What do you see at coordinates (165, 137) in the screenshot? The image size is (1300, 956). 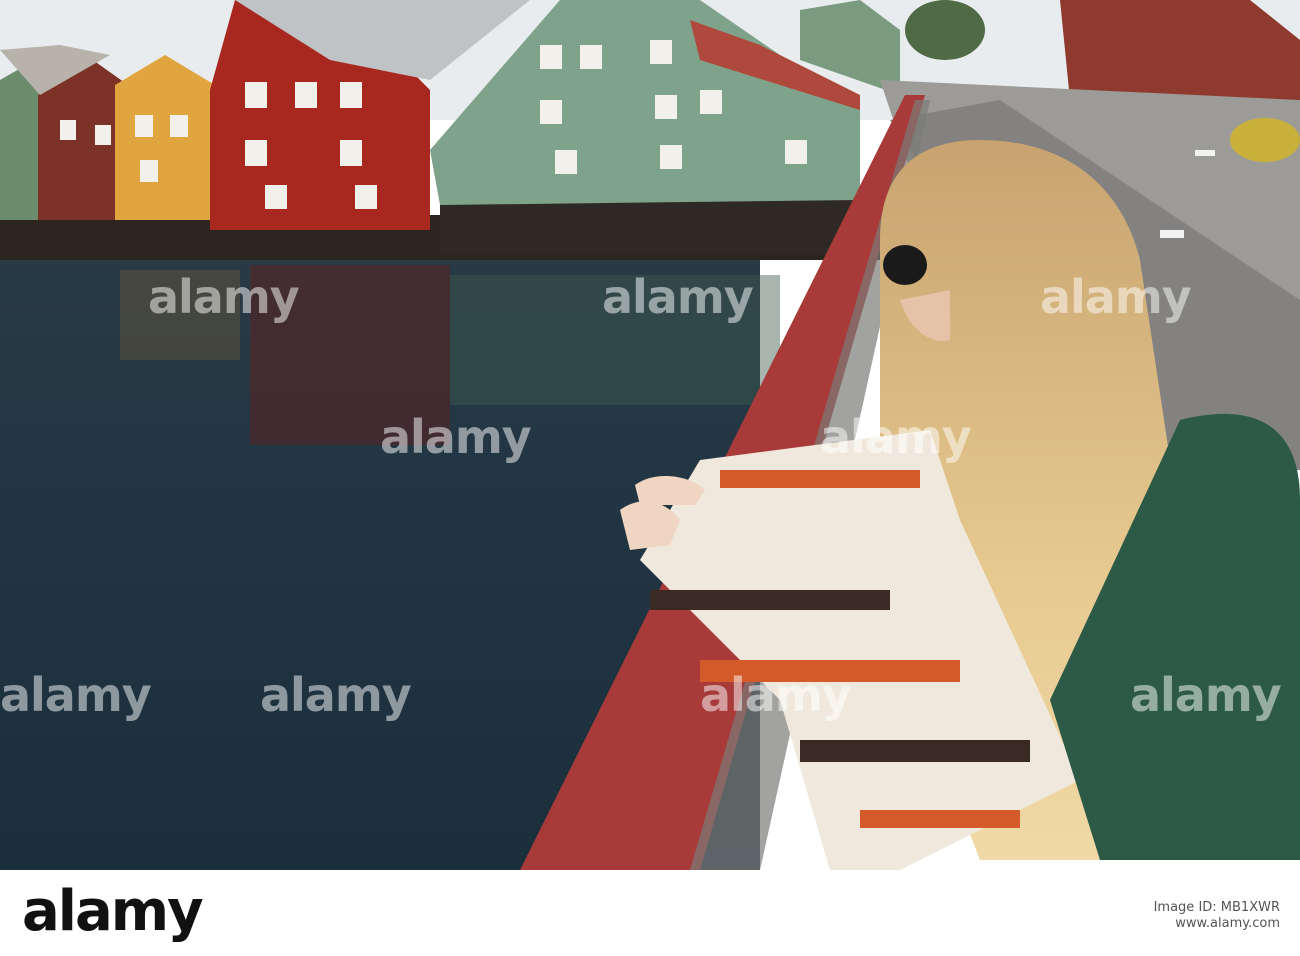 I see `yellow-house` at bounding box center [165, 137].